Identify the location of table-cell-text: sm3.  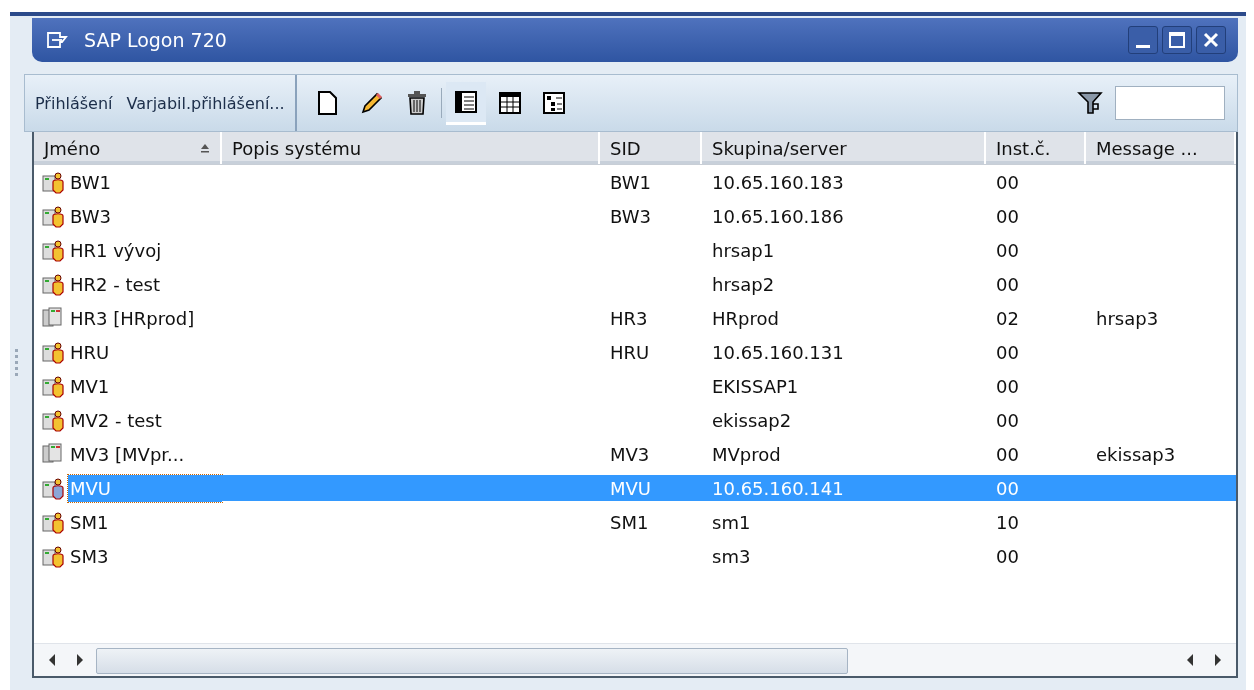
(731, 556).